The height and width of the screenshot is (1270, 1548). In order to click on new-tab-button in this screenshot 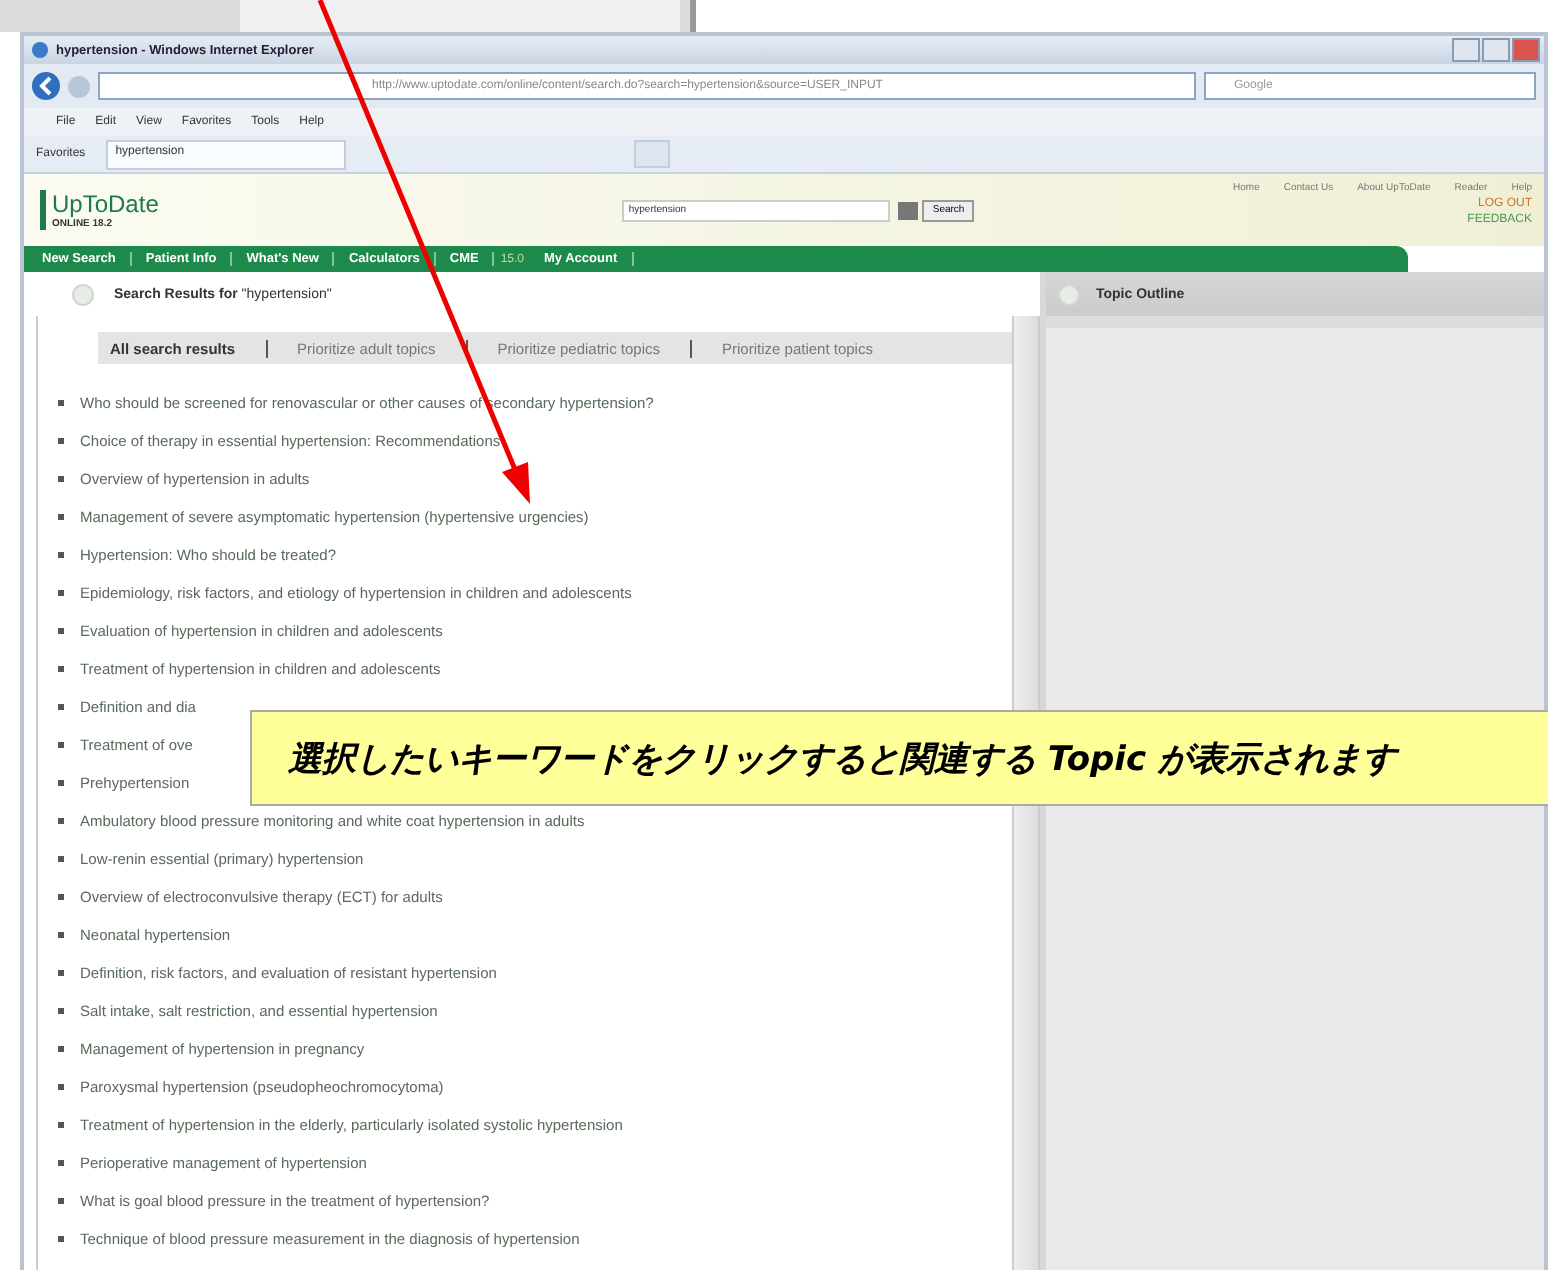, I will do `click(651, 154)`.